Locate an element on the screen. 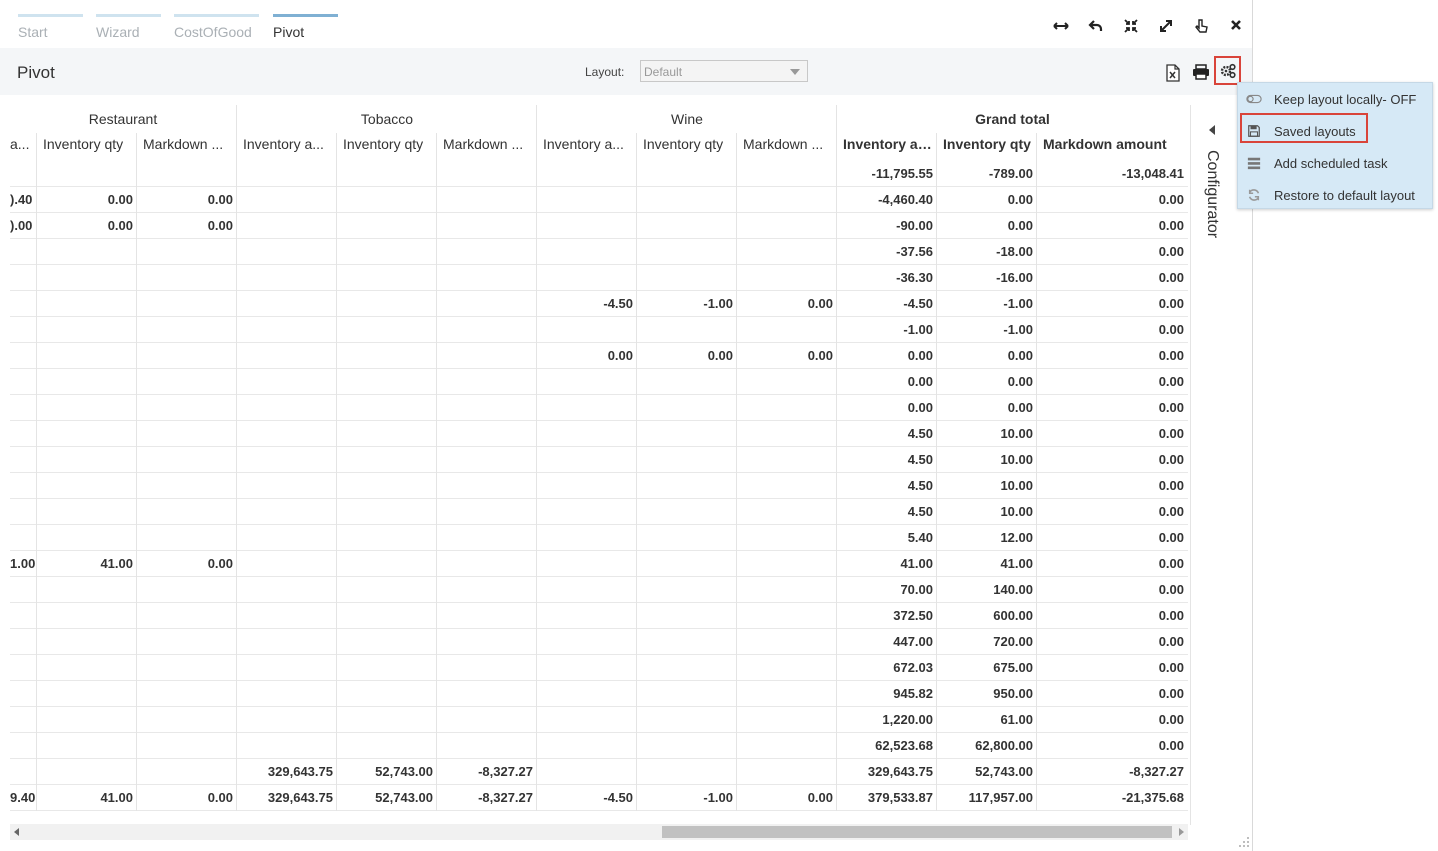 This screenshot has width=1438, height=851. undo-icon is located at coordinates (1096, 28).